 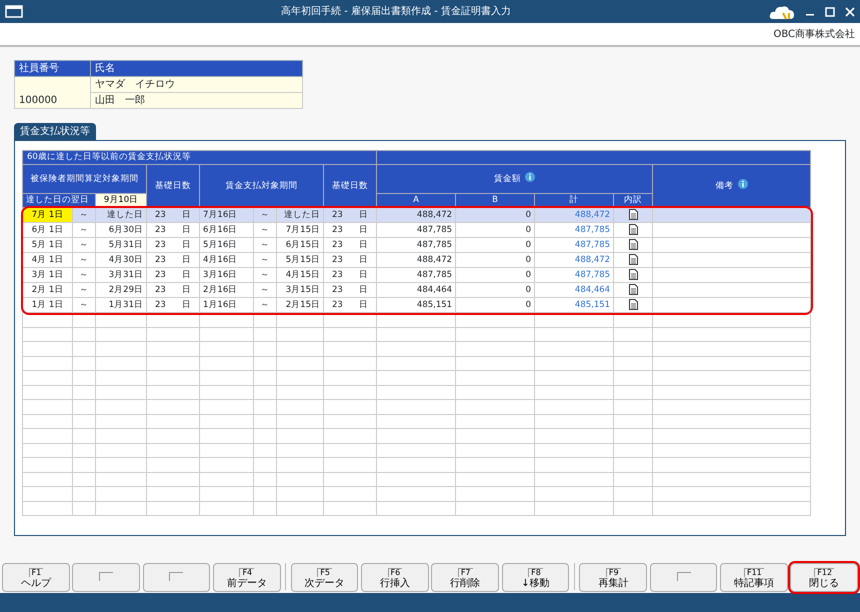 What do you see at coordinates (814, 35) in the screenshot?
I see `company-name: OBC商事株式会社` at bounding box center [814, 35].